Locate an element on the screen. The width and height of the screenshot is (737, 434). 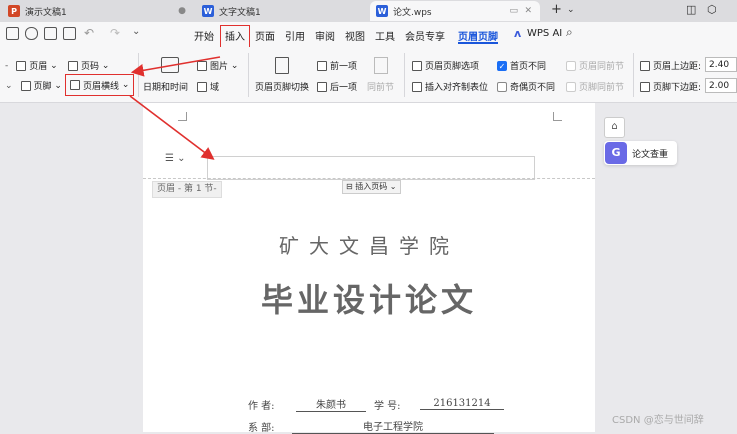
annotation-arrows is located at coordinates (175, 108).